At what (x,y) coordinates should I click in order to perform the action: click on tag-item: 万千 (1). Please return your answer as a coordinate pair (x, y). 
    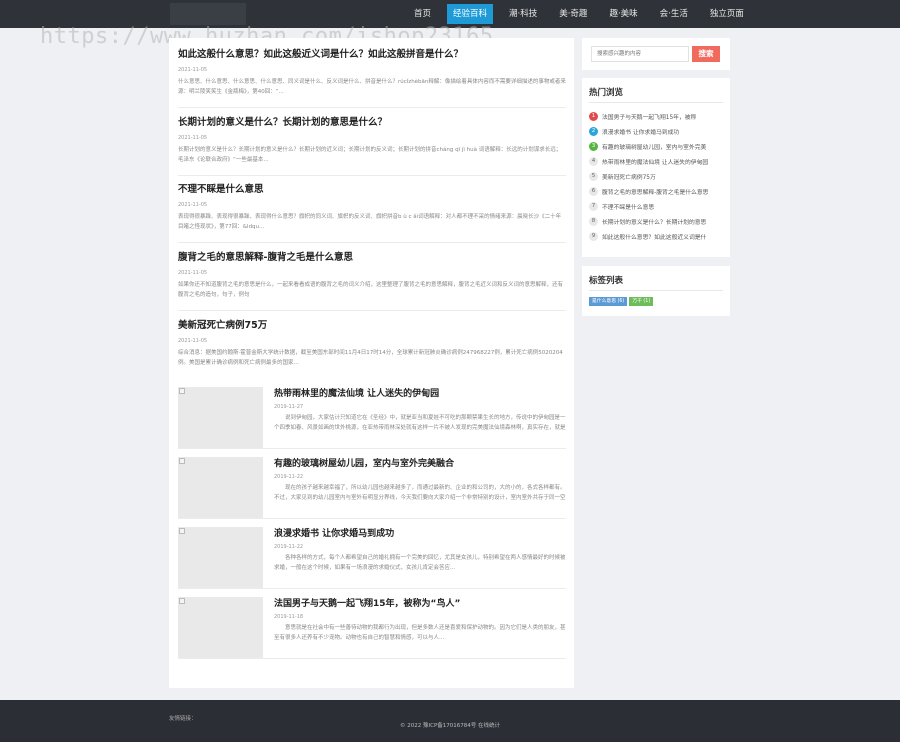
    Looking at the image, I should click on (641, 301).